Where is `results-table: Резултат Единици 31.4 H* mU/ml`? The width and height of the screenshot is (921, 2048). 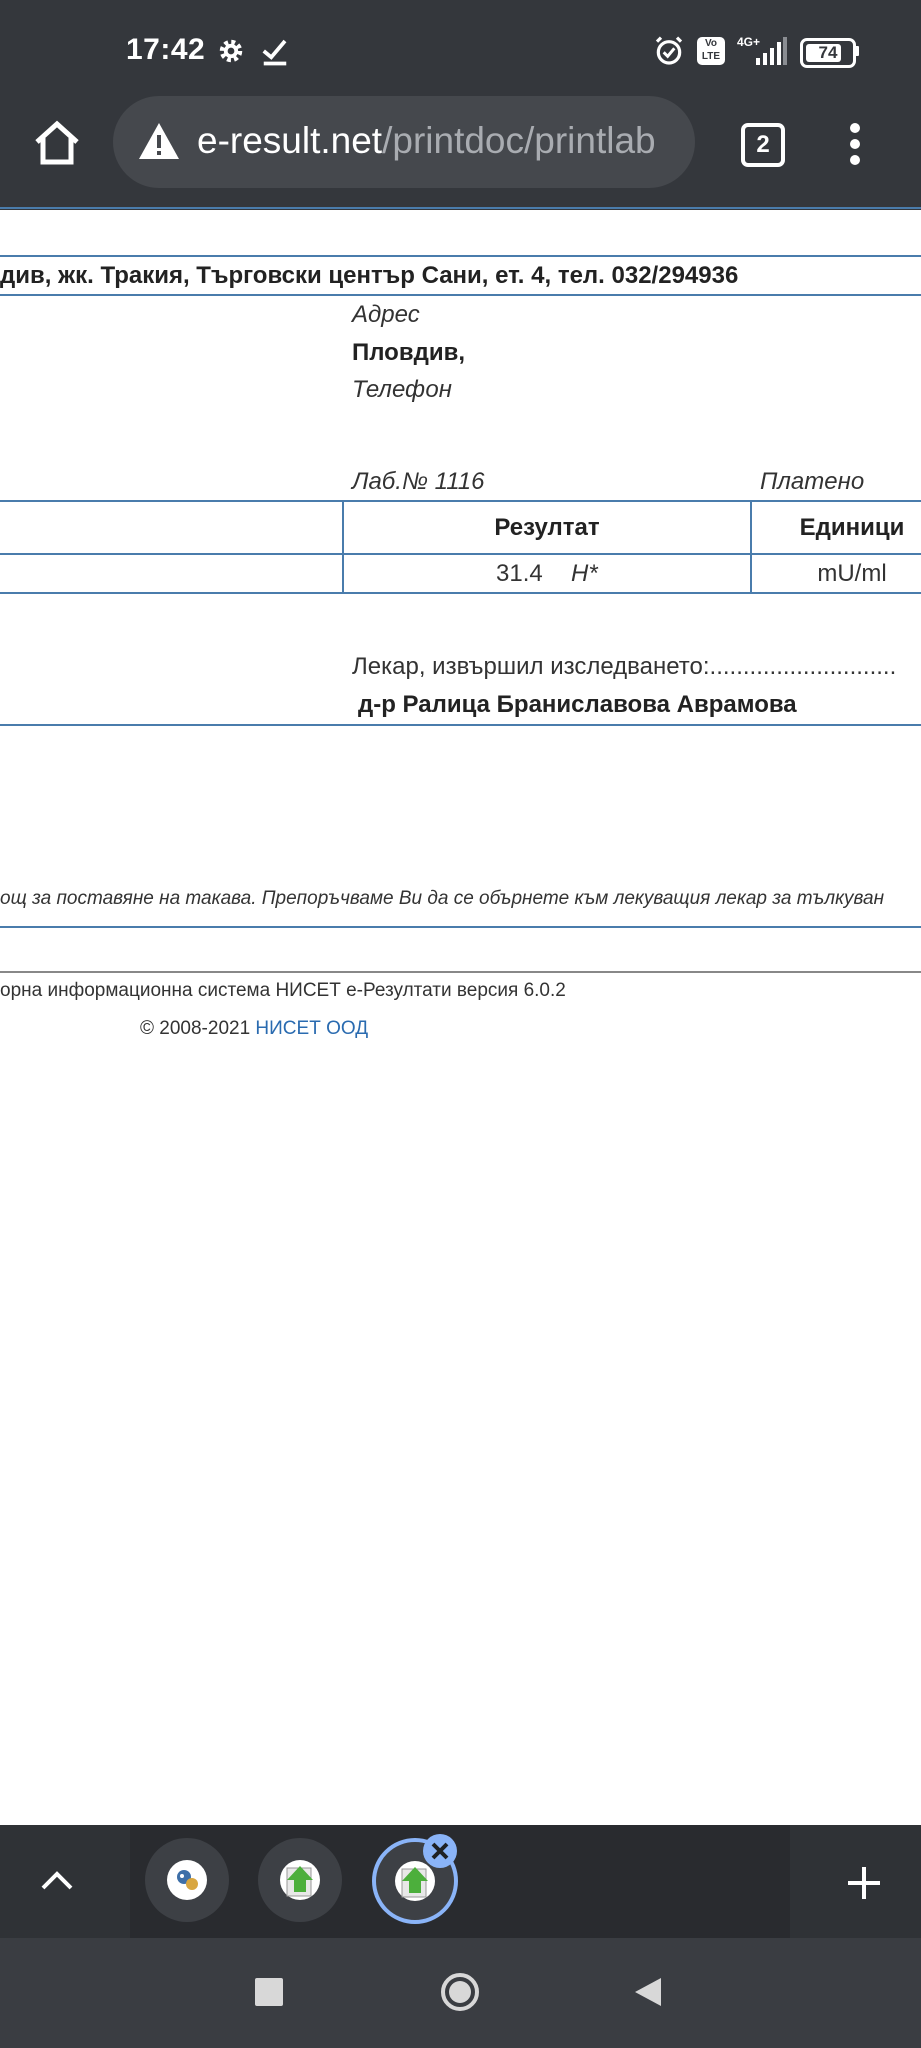 results-table: Резултат Единици 31.4 H* mU/ml is located at coordinates (460, 547).